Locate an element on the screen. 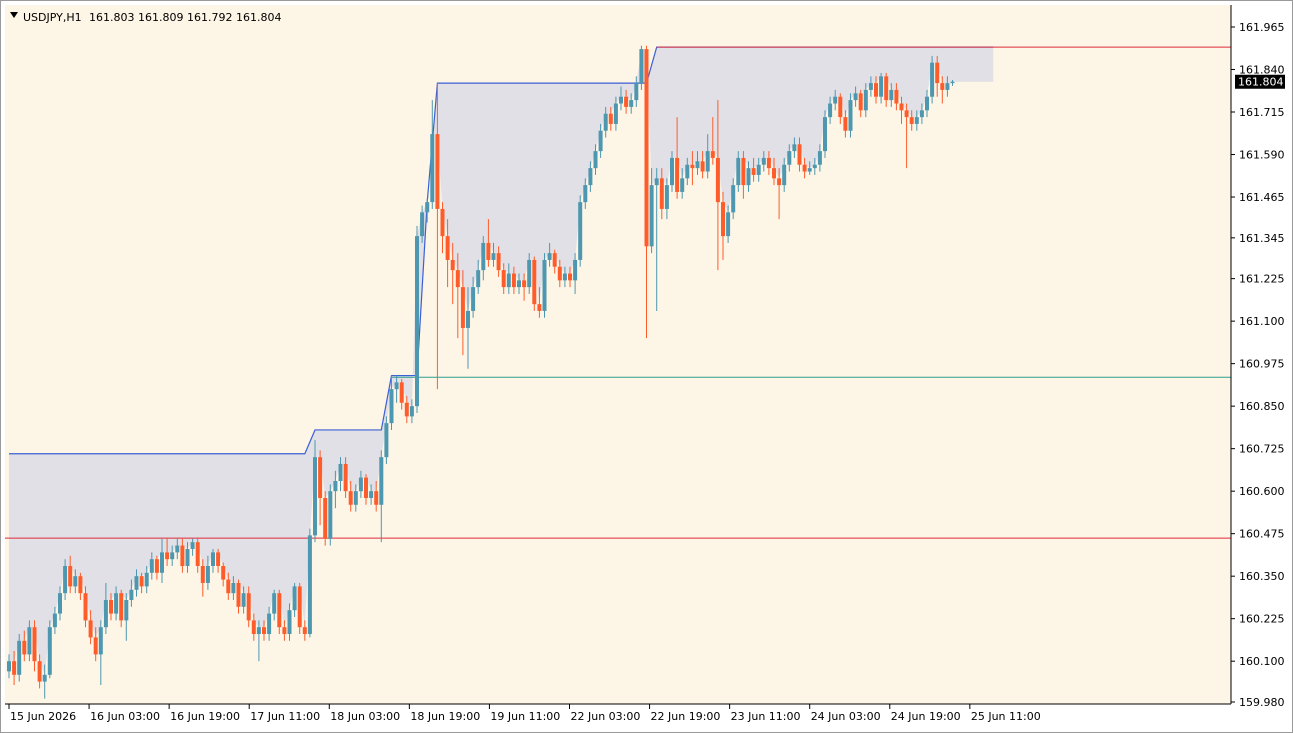  price-tick-label: 160.600 is located at coordinates (1262, 491).